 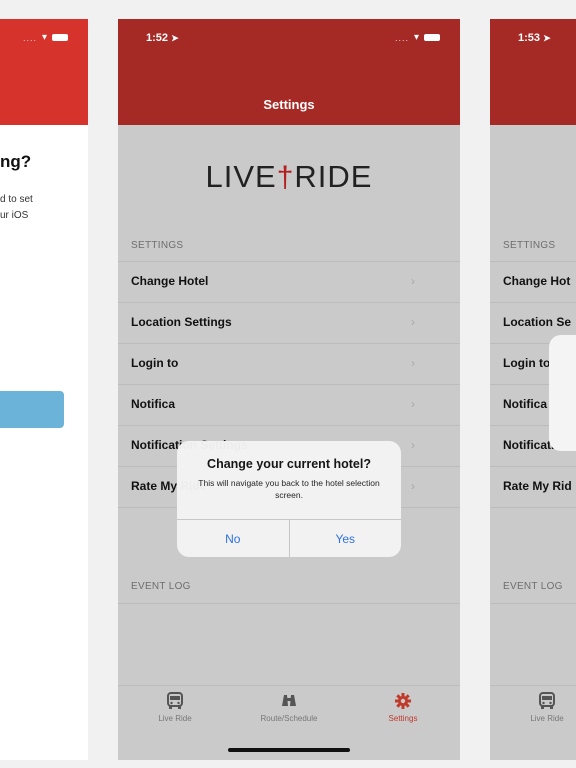 What do you see at coordinates (16, 161) in the screenshot?
I see `left-question: ng?` at bounding box center [16, 161].